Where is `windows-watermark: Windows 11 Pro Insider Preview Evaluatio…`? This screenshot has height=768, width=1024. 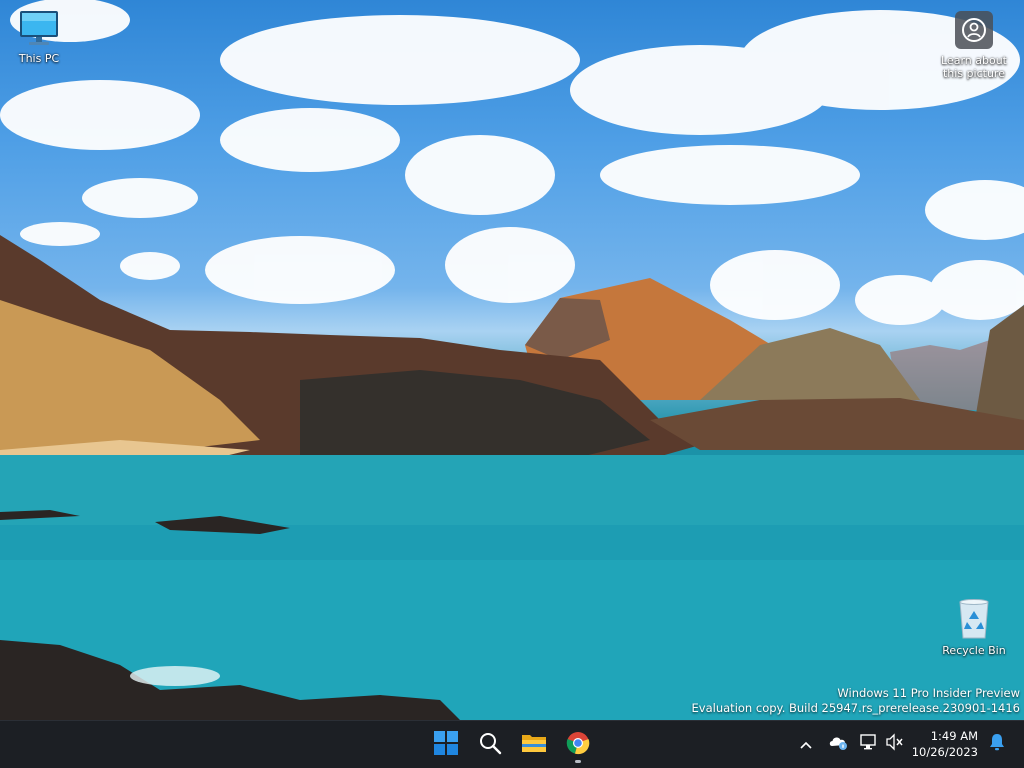
windows-watermark: Windows 11 Pro Insider Preview Evaluatio… is located at coordinates (856, 701).